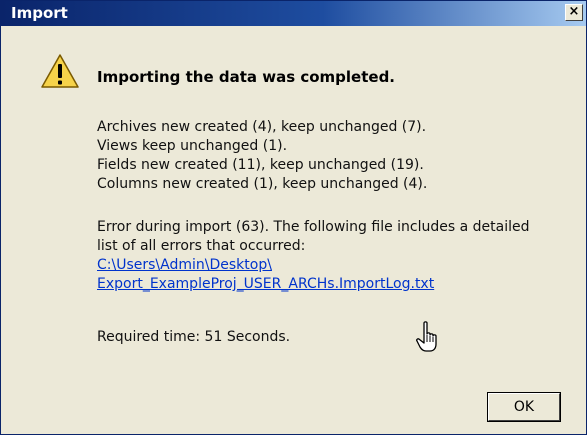 The image size is (587, 435). Describe the element at coordinates (293, 13) in the screenshot. I see `title-bar: Import ×` at that location.